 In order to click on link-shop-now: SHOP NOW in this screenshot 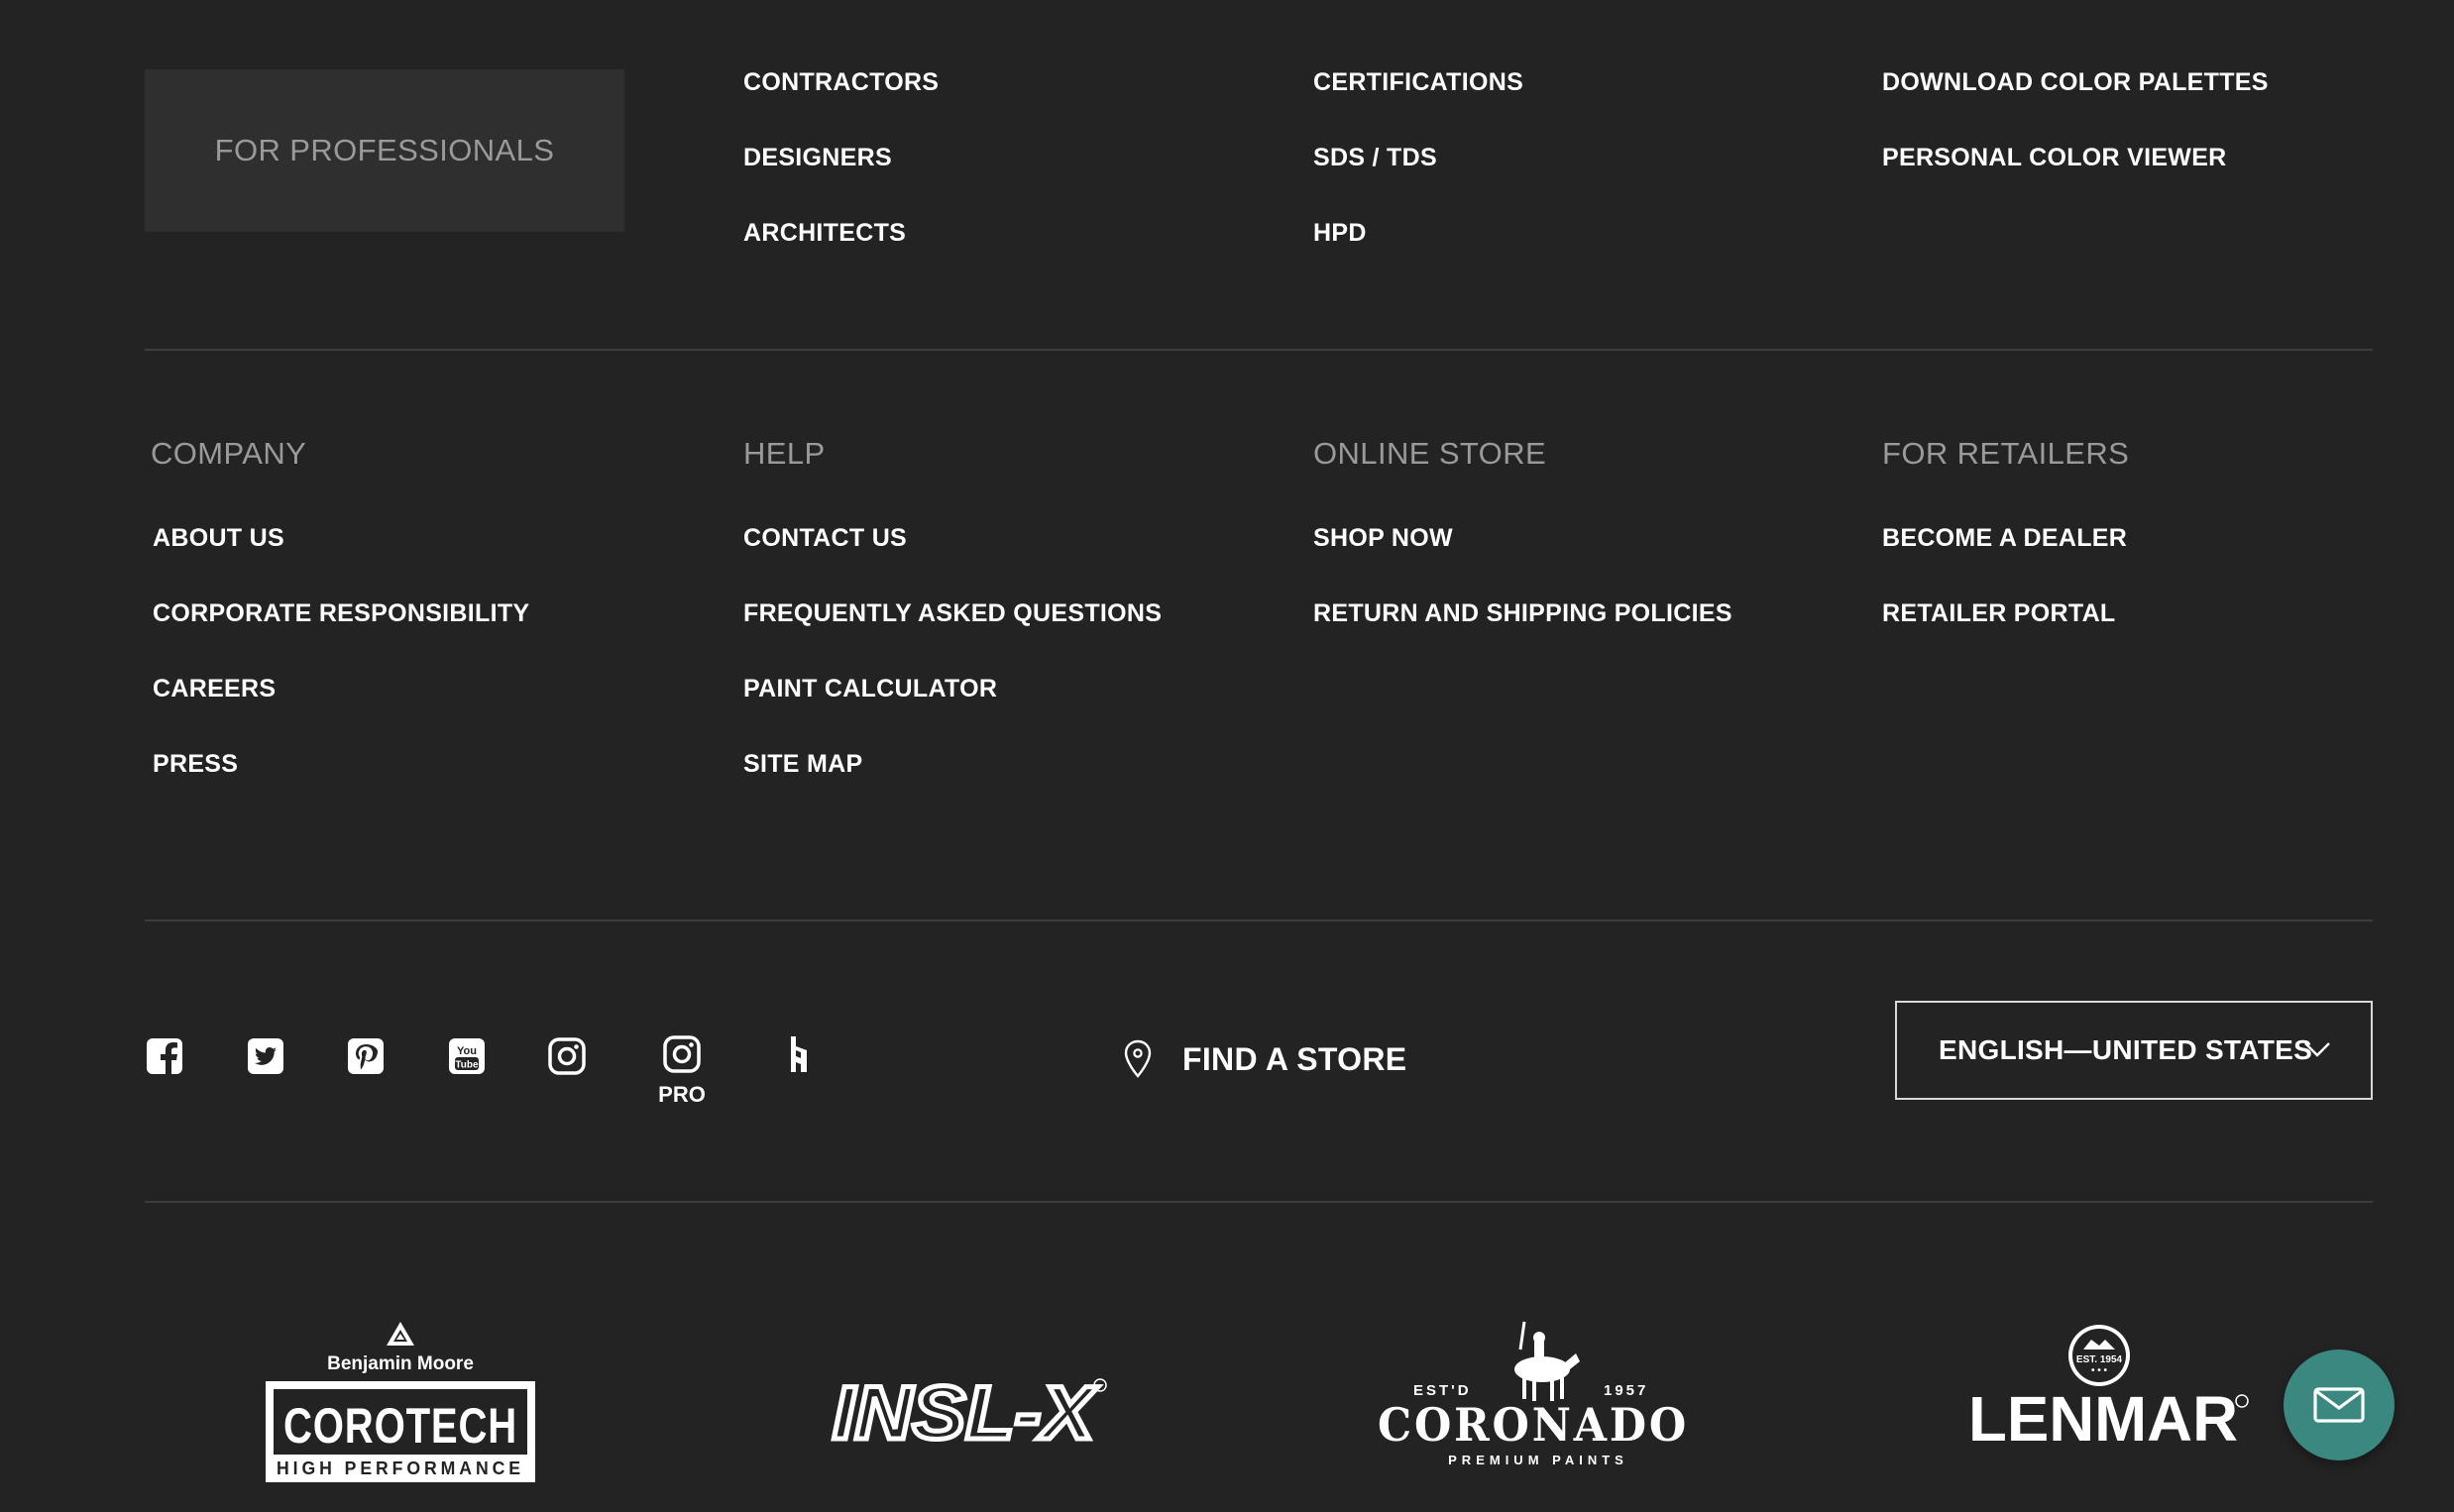, I will do `click(1383, 538)`.